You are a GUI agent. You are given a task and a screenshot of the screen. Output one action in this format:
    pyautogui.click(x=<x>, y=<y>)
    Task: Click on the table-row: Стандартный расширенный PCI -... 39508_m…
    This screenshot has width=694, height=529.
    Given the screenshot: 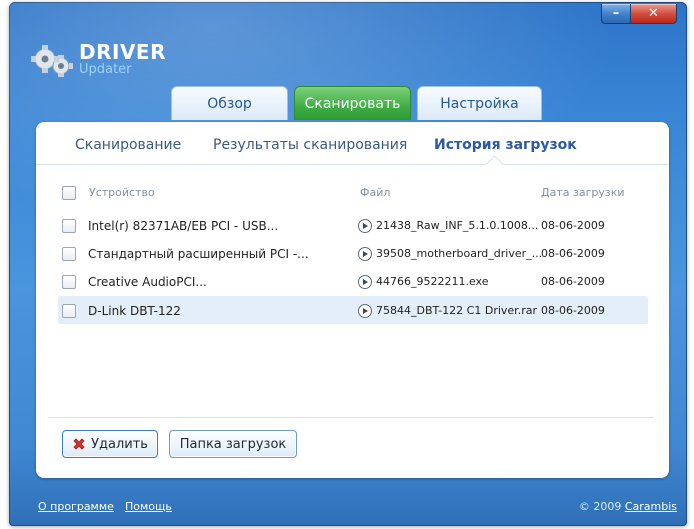 What is the action you would take?
    pyautogui.click(x=353, y=253)
    